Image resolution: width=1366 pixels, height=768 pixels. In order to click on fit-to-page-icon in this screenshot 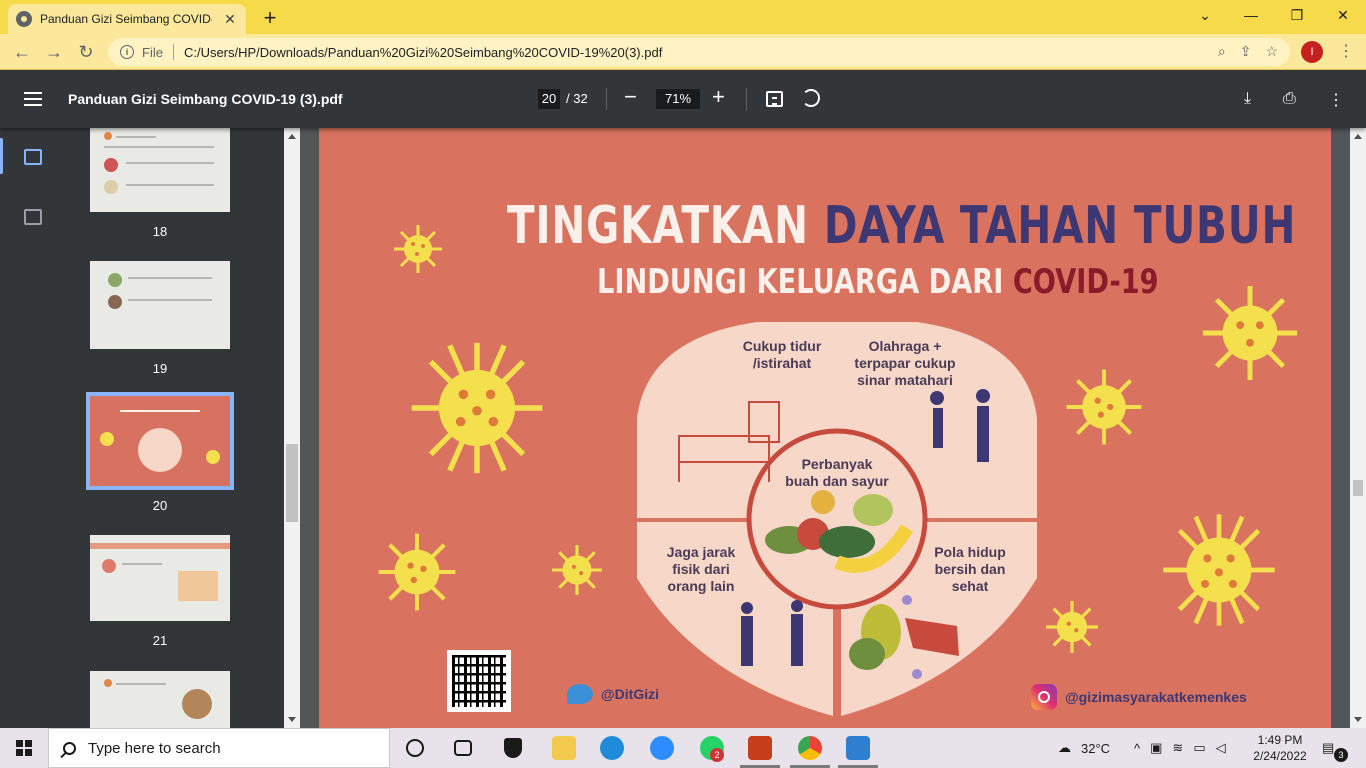, I will do `click(774, 99)`.